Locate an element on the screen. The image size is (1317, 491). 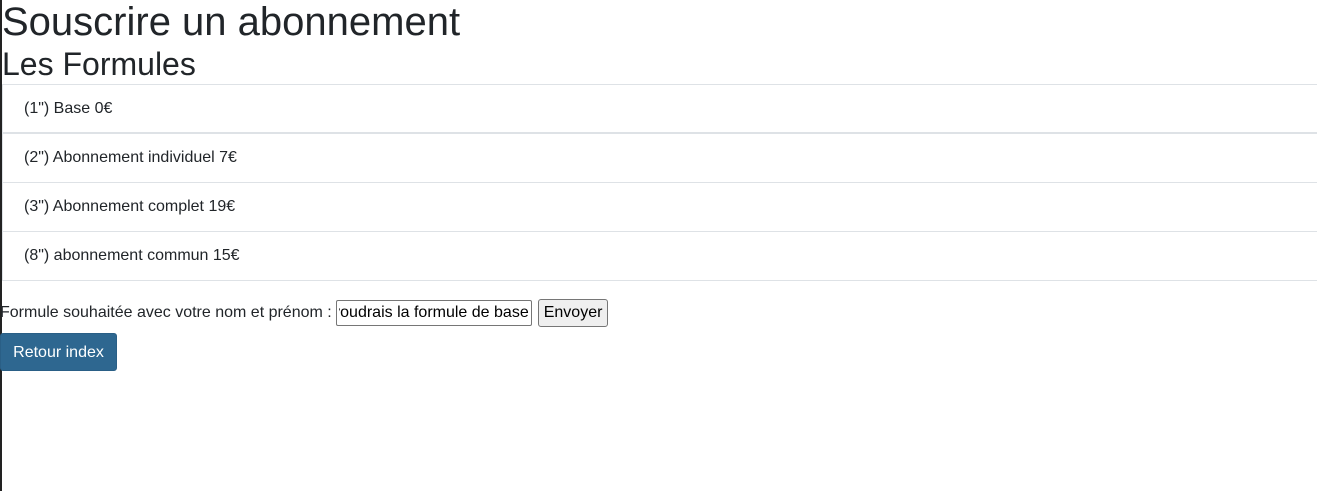
page-title: Souscrire un abonnement is located at coordinates (231, 22).